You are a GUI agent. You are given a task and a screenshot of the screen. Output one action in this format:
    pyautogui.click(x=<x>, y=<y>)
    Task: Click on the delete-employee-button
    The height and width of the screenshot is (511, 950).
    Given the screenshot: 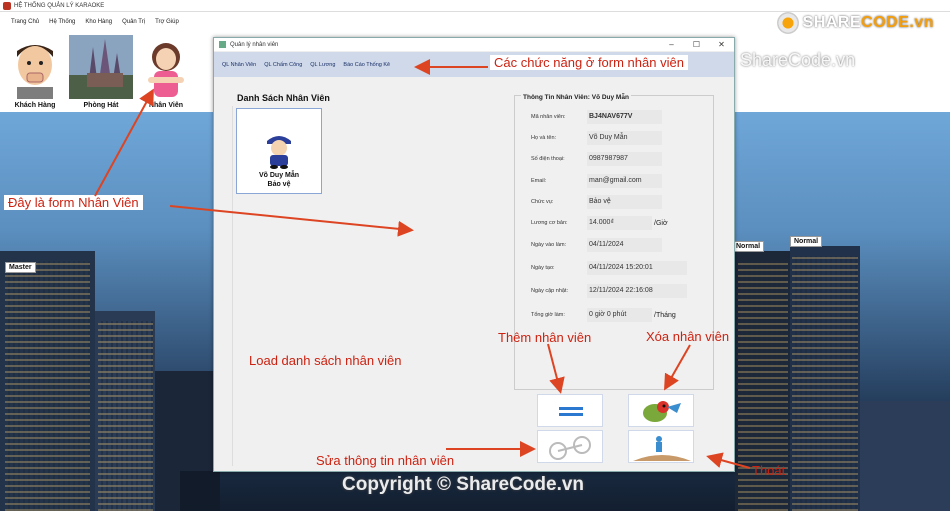 What is the action you would take?
    pyautogui.click(x=661, y=410)
    